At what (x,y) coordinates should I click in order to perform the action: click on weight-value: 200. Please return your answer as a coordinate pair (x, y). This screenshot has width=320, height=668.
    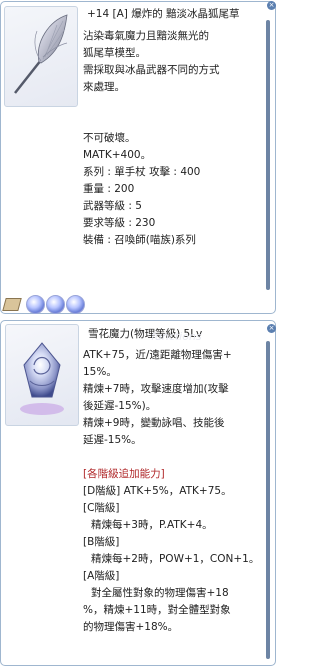
    Looking at the image, I should click on (124, 189).